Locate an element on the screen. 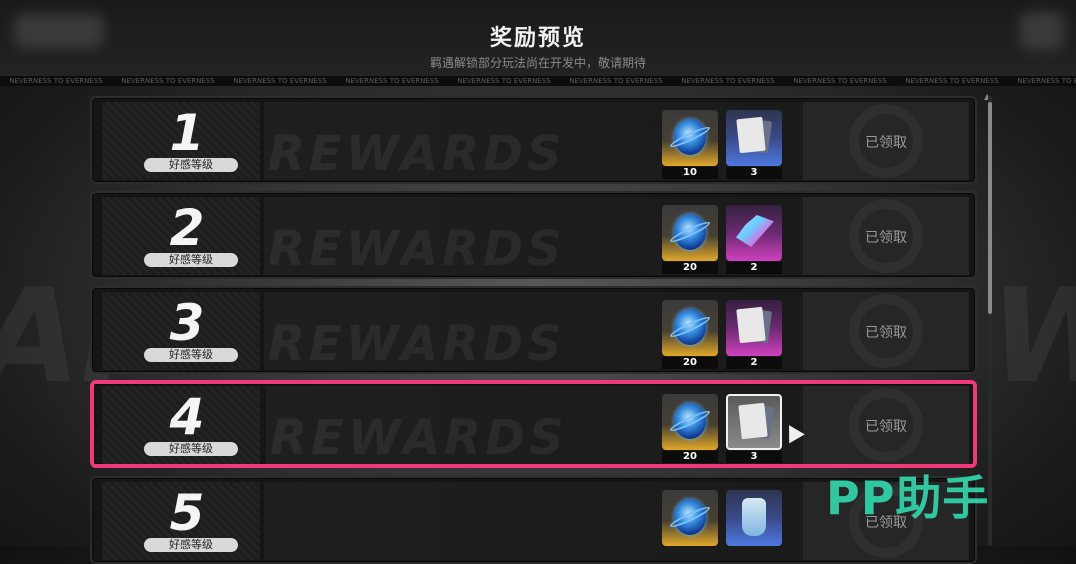 The height and width of the screenshot is (564, 1076). reward-row: 1 好感等级 REWARDS 10 3 已领取 is located at coordinates (533, 140).